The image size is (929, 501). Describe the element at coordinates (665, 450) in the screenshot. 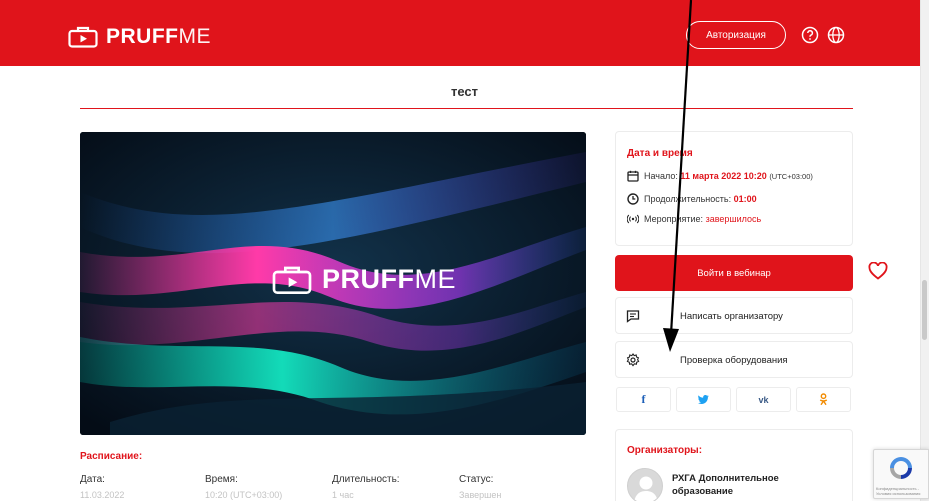

I see `organizers-title: Организаторы:` at that location.